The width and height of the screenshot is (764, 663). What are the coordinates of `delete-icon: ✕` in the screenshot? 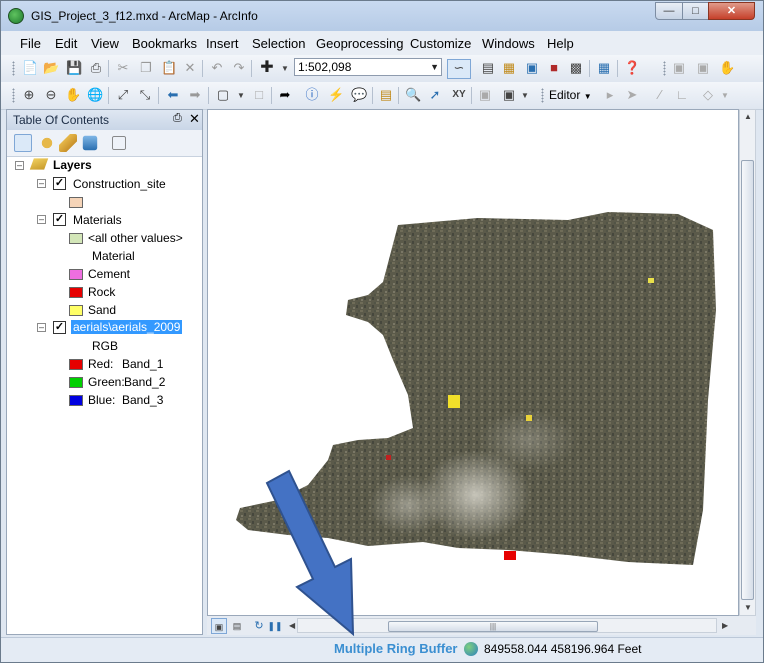 It's located at (190, 68).